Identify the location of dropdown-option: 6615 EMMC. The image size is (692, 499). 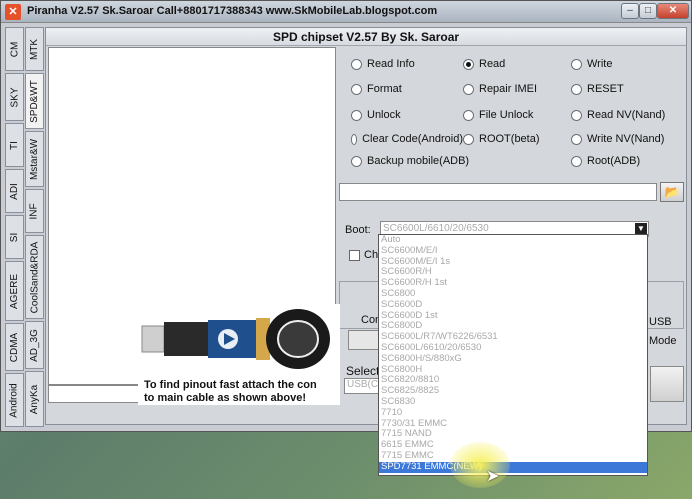
(513, 445).